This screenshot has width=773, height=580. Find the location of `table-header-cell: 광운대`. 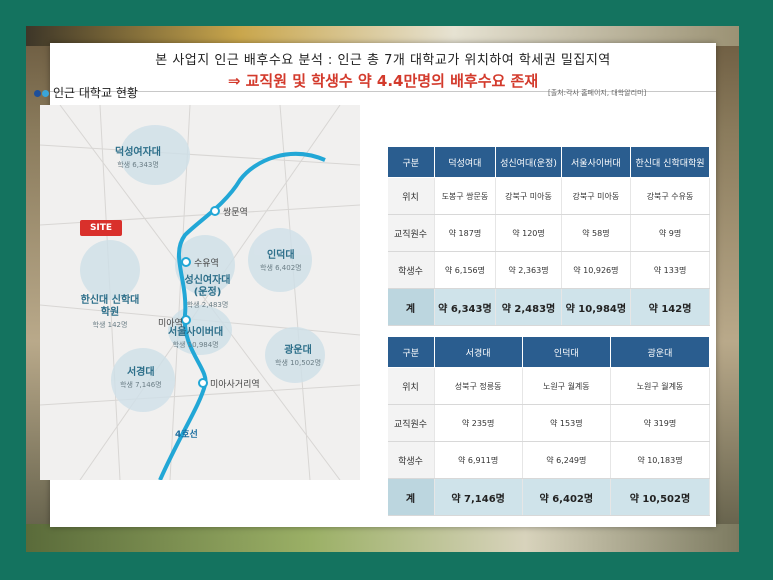

table-header-cell: 광운대 is located at coordinates (660, 352).